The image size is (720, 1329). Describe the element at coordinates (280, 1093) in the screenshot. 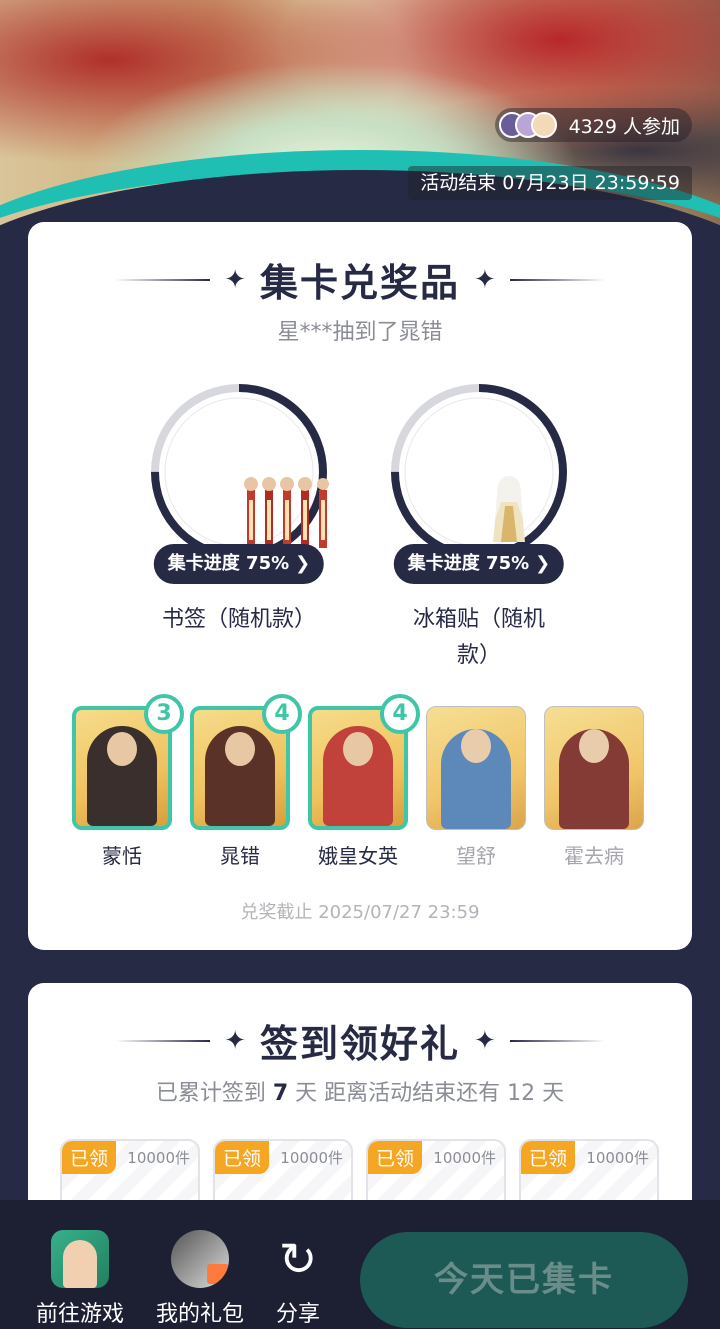

I see `checkin-days: 7` at that location.